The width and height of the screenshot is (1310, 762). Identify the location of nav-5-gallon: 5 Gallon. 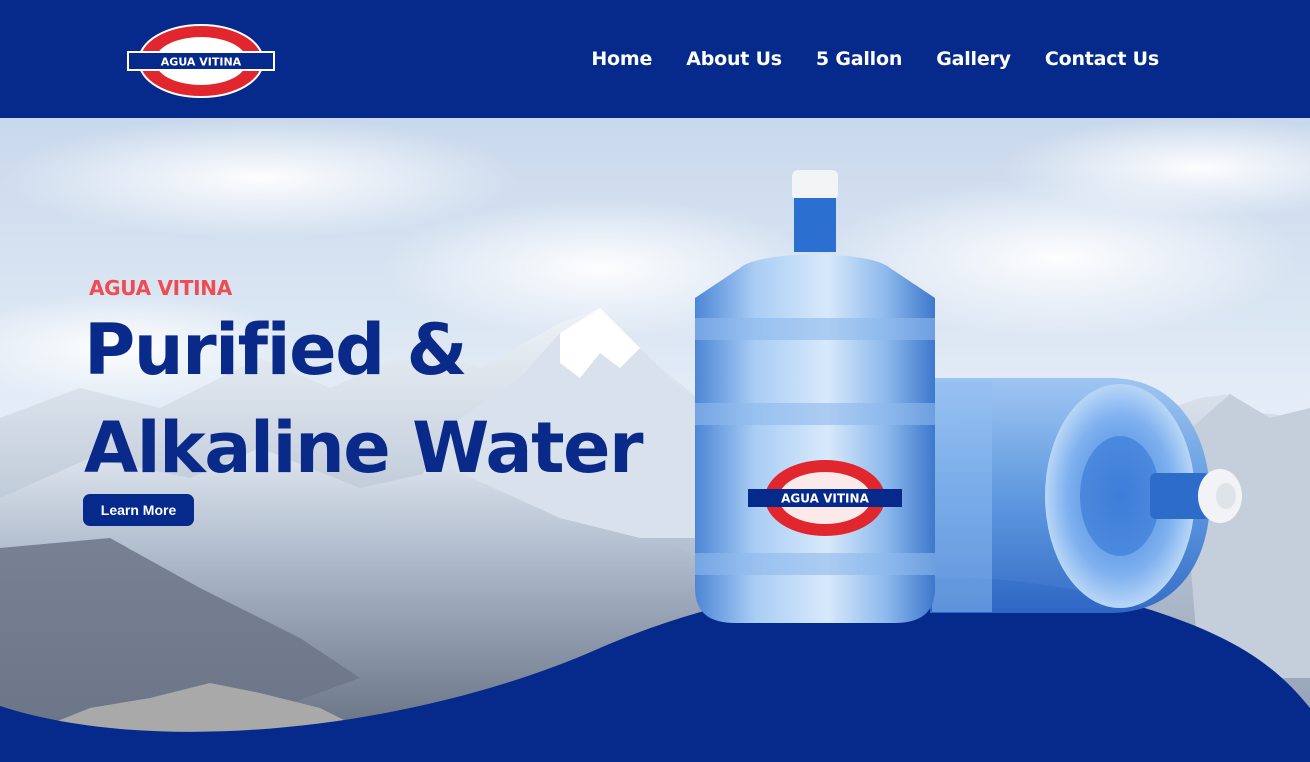
(859, 59).